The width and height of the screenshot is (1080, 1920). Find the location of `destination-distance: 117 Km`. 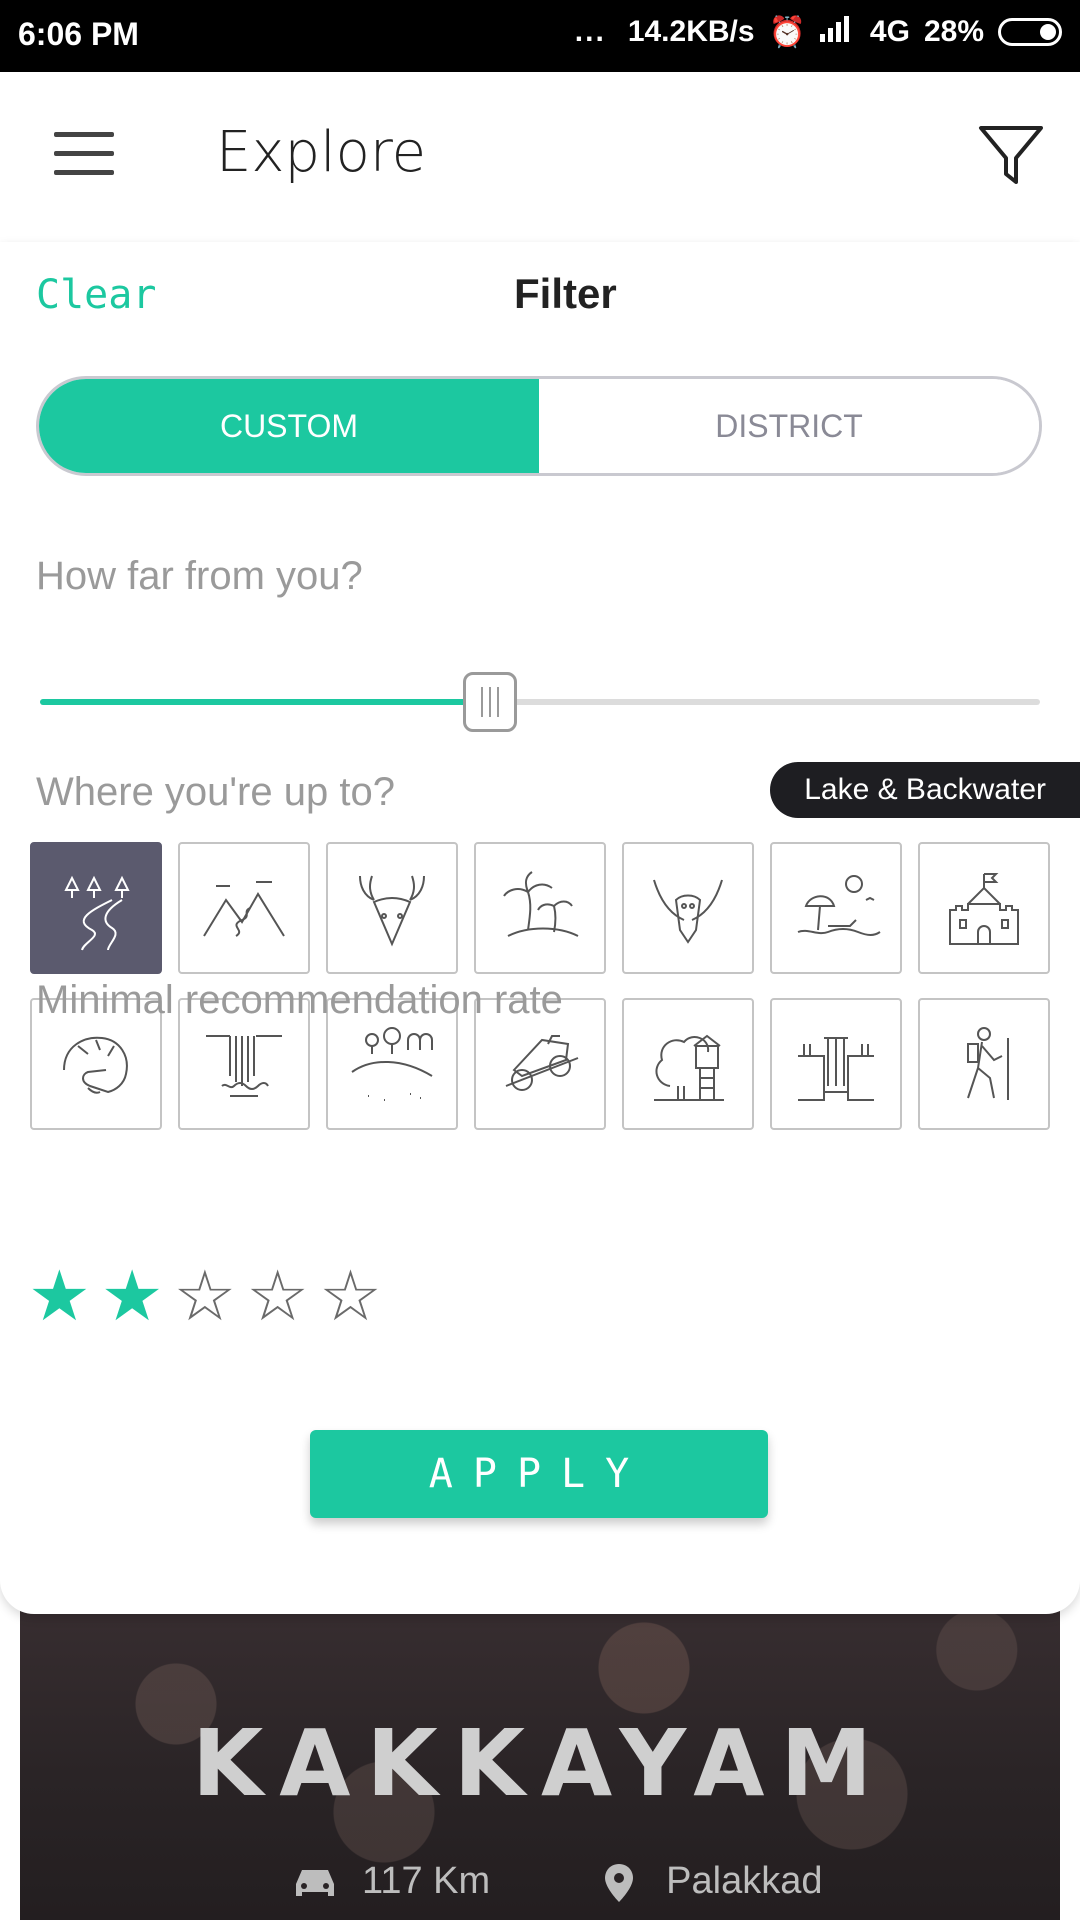

destination-distance: 117 Km is located at coordinates (426, 1881).